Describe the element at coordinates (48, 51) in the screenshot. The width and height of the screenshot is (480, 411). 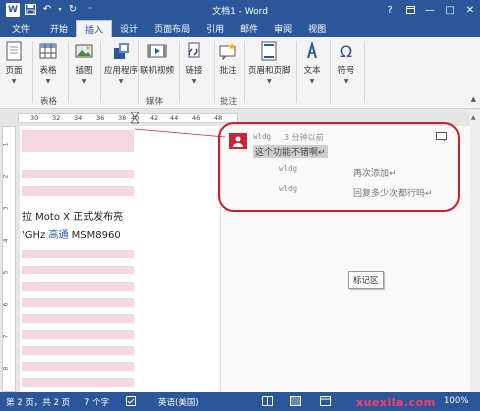
I see `table-icon` at that location.